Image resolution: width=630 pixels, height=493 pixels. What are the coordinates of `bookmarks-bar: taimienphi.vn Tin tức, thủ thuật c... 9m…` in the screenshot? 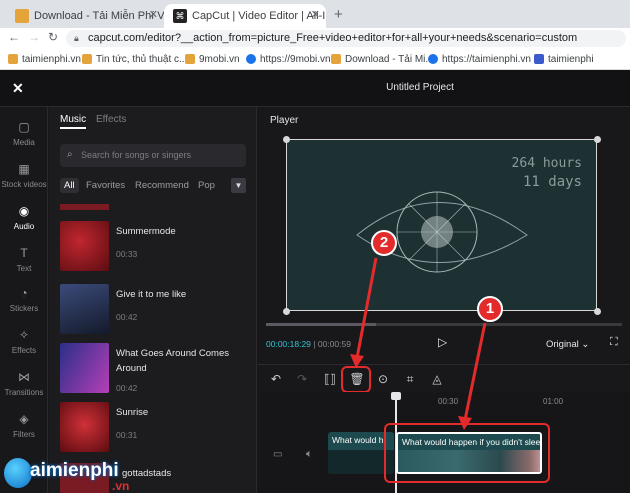 It's located at (315, 59).